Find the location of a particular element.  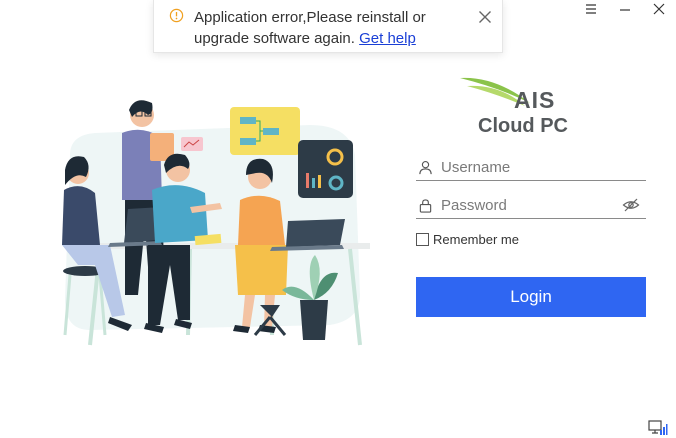

plant-pot is located at coordinates (314, 320).